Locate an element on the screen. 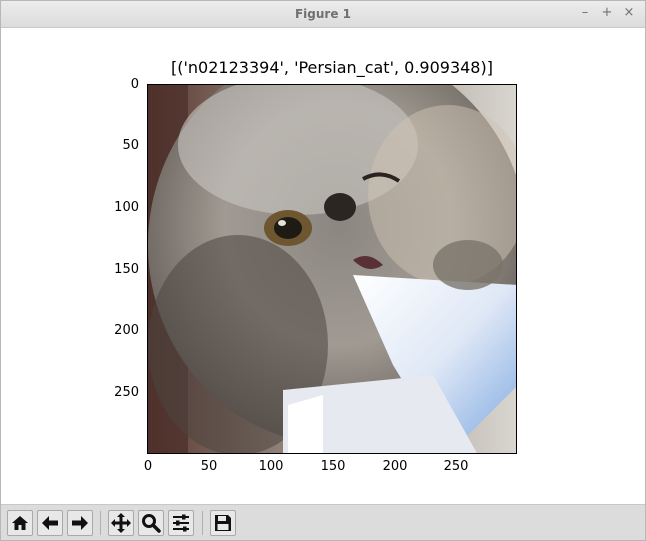 The image size is (646, 541). y-tick-label: 50 is located at coordinates (130, 145).